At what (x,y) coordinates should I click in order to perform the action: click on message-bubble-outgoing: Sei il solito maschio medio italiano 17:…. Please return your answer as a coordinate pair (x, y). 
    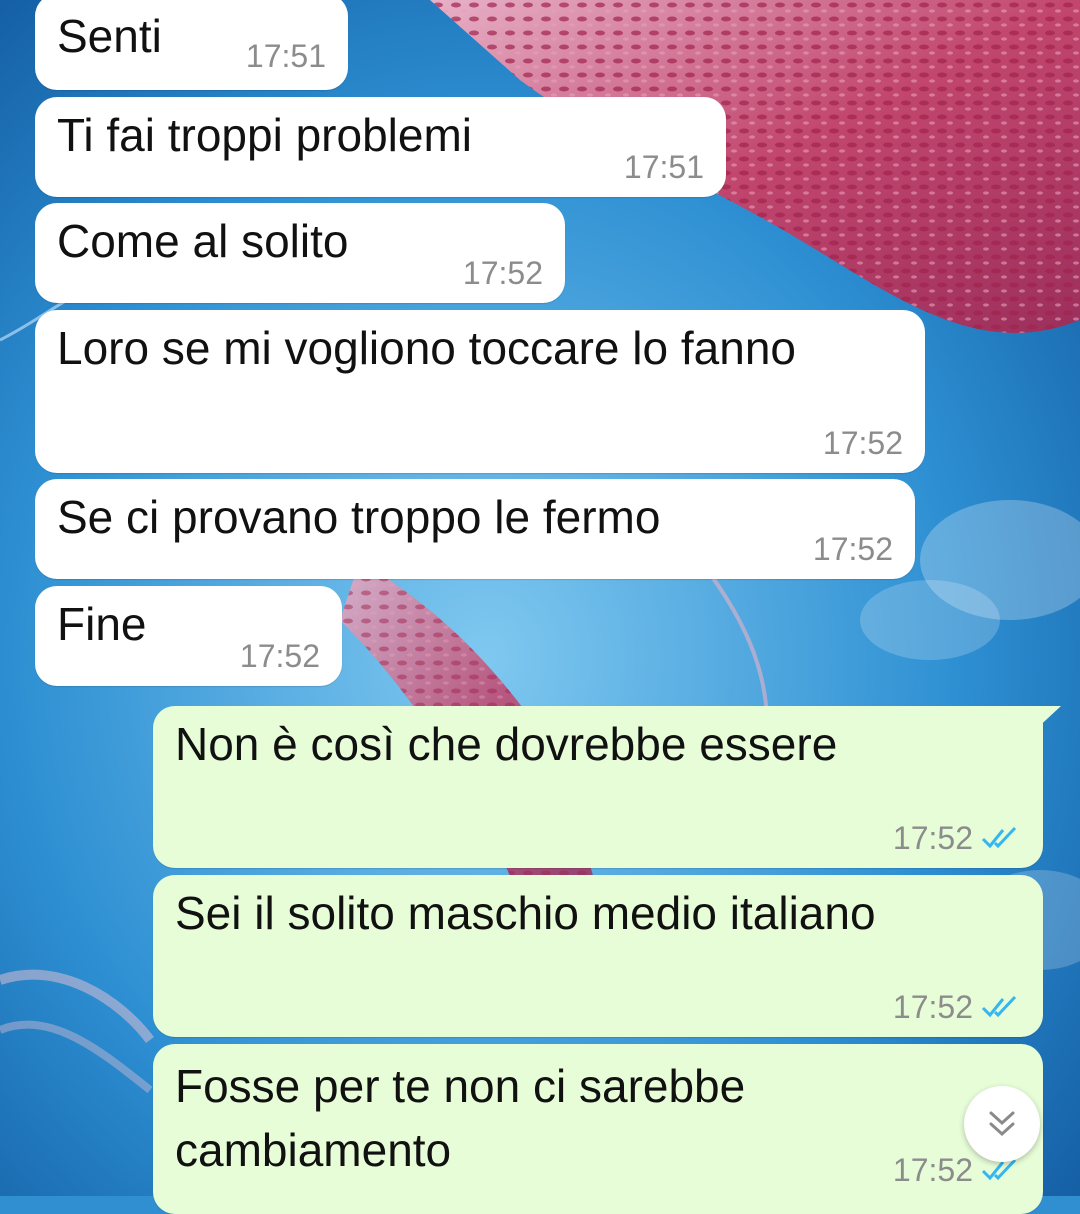
    Looking at the image, I should click on (598, 956).